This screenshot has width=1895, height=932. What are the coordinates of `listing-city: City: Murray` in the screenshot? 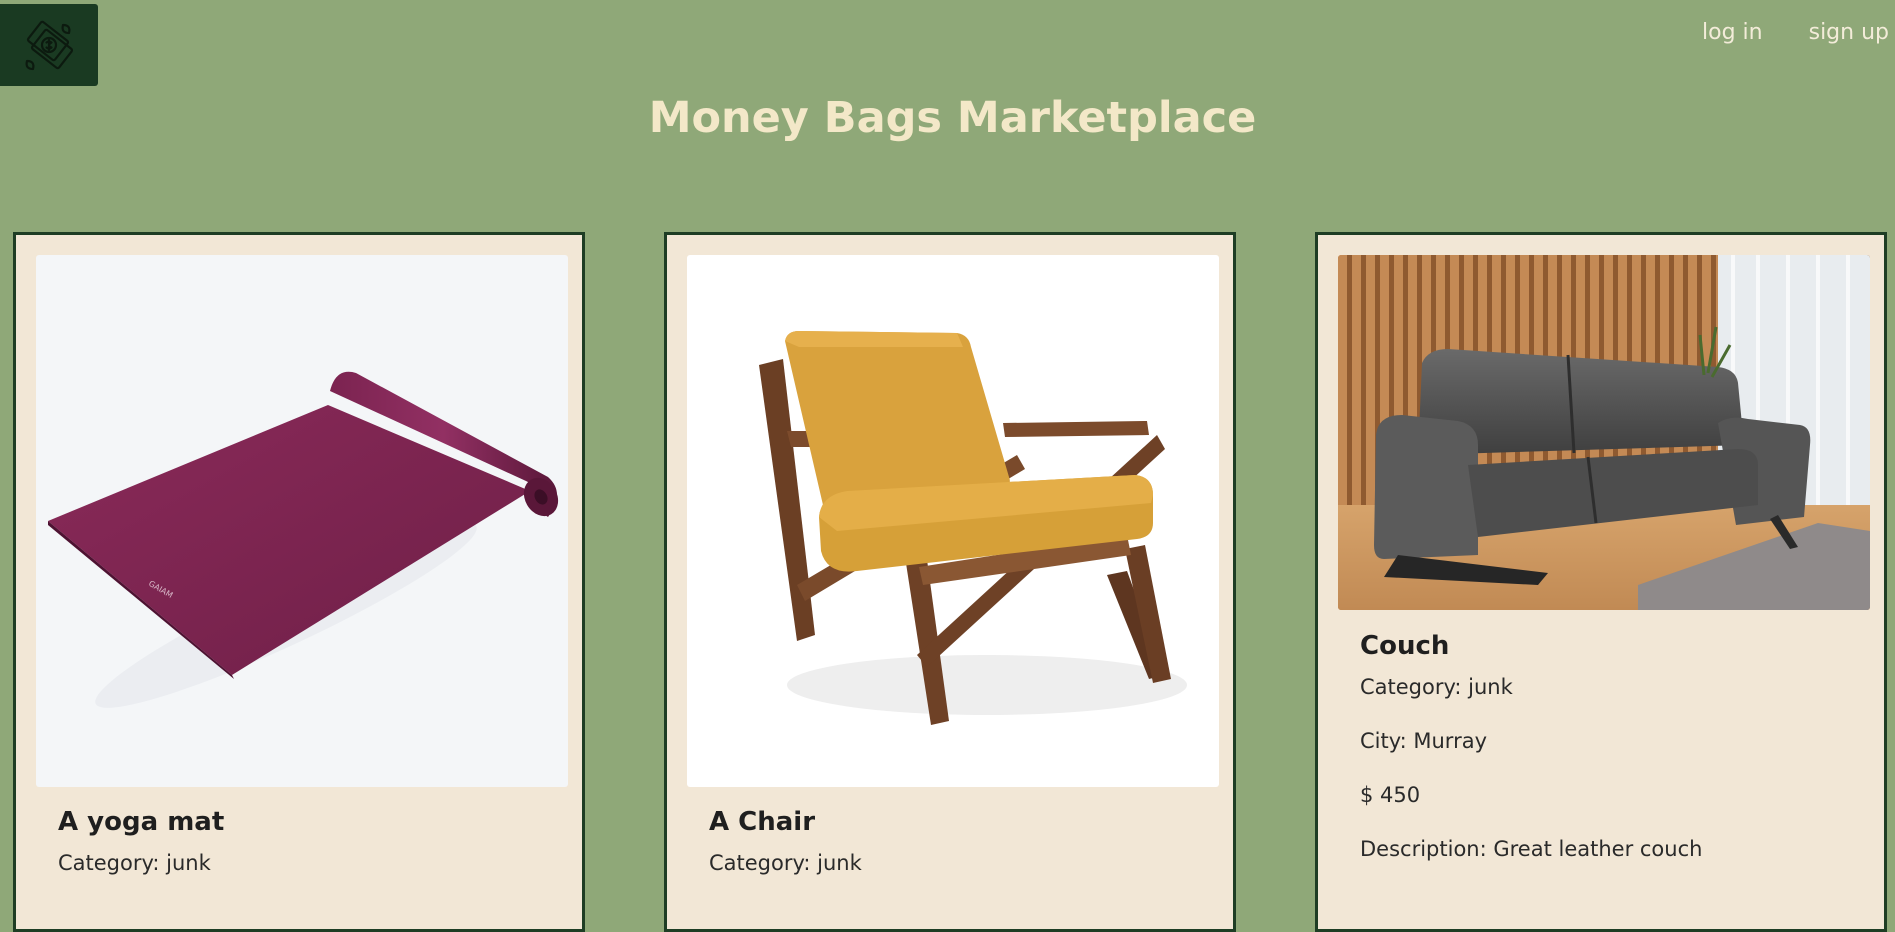 It's located at (1424, 741).